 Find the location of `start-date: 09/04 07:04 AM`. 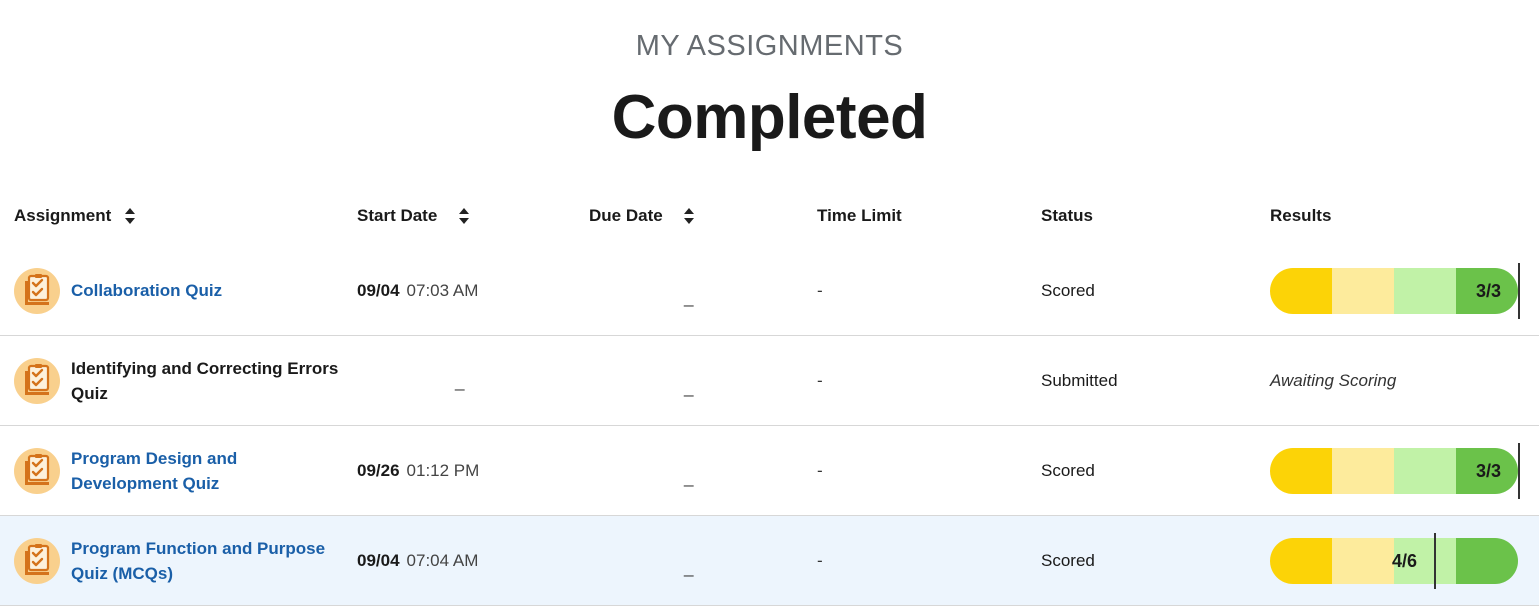

start-date: 09/04 07:04 AM is located at coordinates (418, 560).